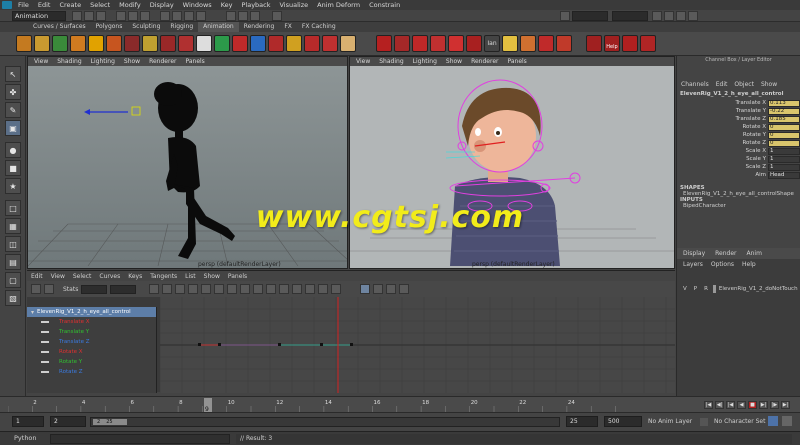 The width and height of the screenshot is (800, 445). What do you see at coordinates (738, 119) in the screenshot?
I see `cb-attr-row: Translate Z 0.185` at bounding box center [738, 119].